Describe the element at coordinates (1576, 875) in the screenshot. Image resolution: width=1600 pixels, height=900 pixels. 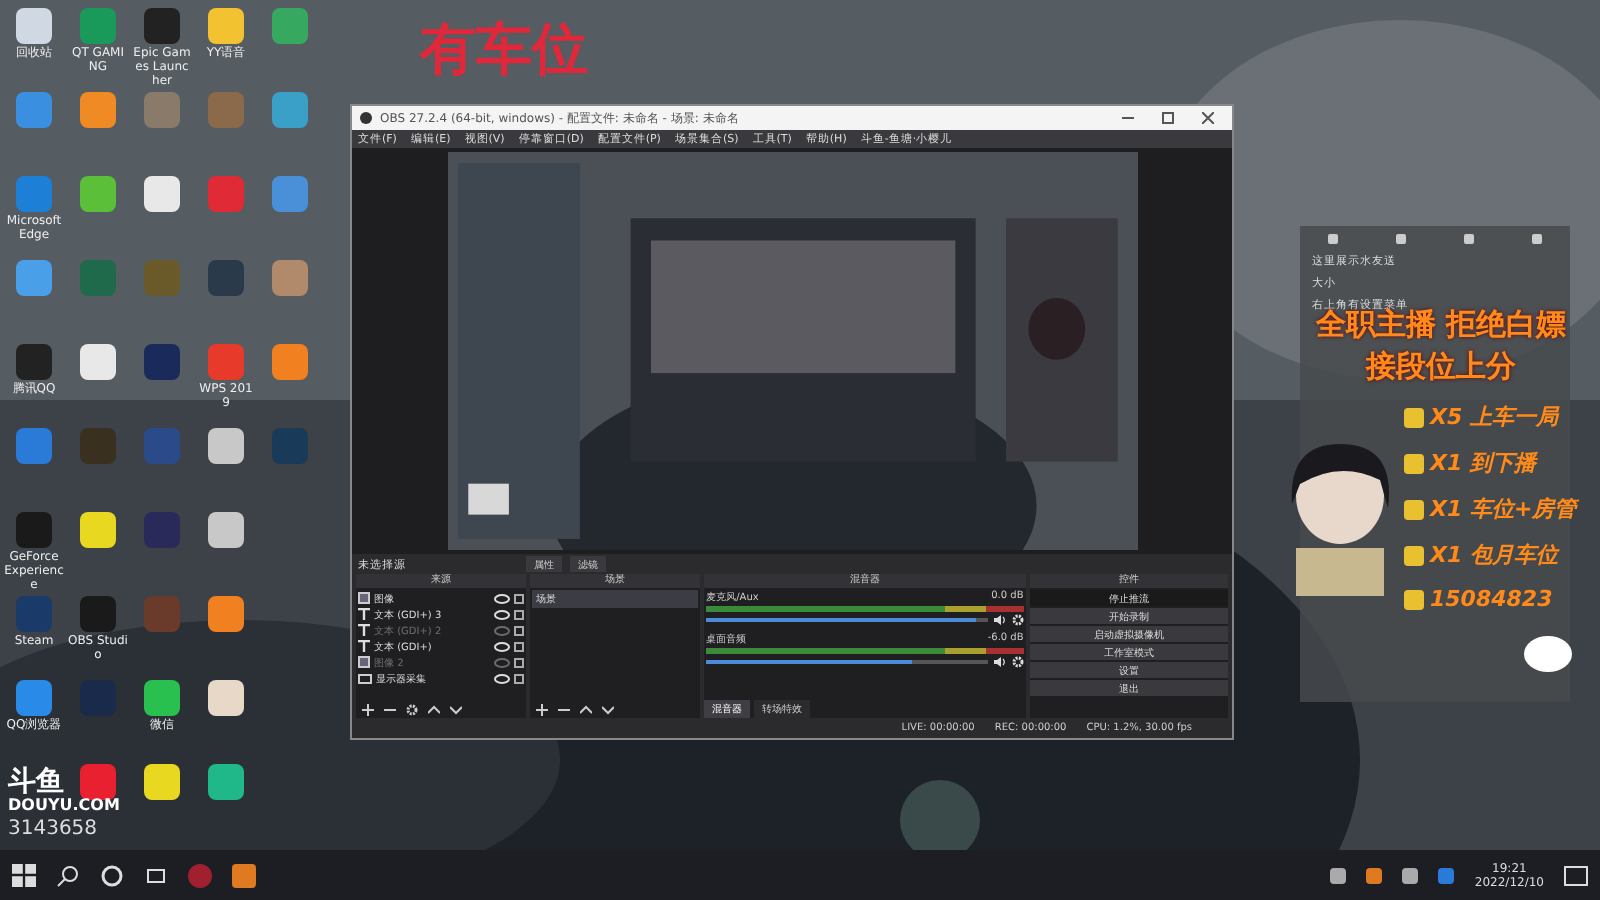
I see `notification-icon` at that location.